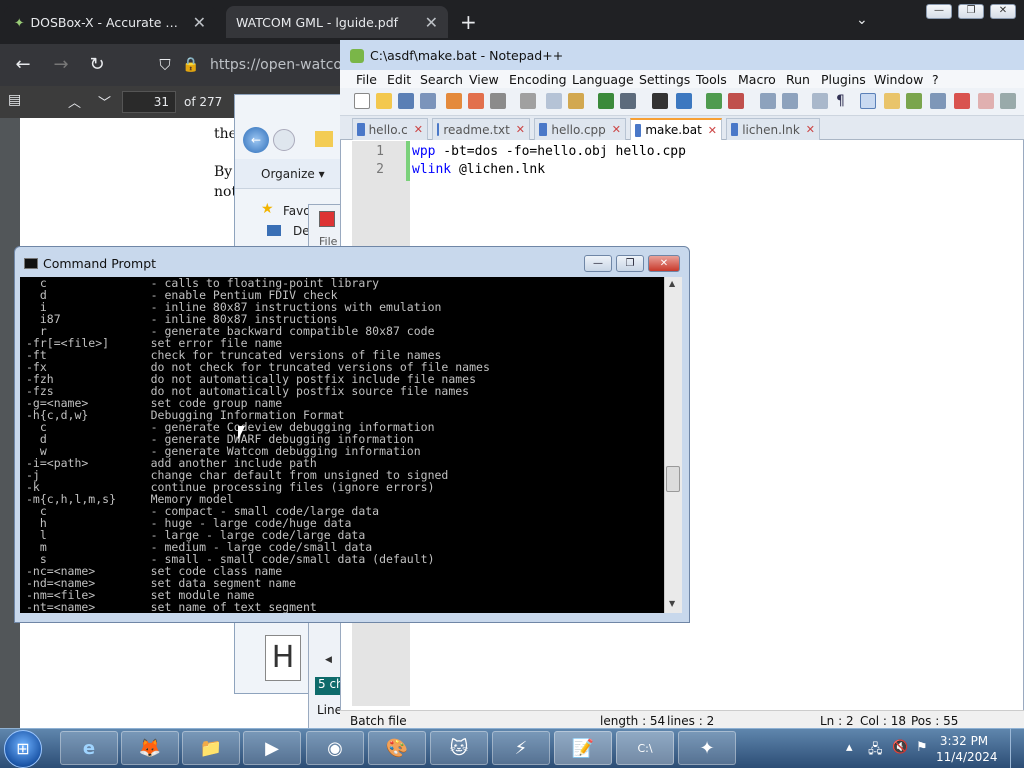 The height and width of the screenshot is (768, 1024). Describe the element at coordinates (362, 101) in the screenshot. I see `new-file-icon` at that location.